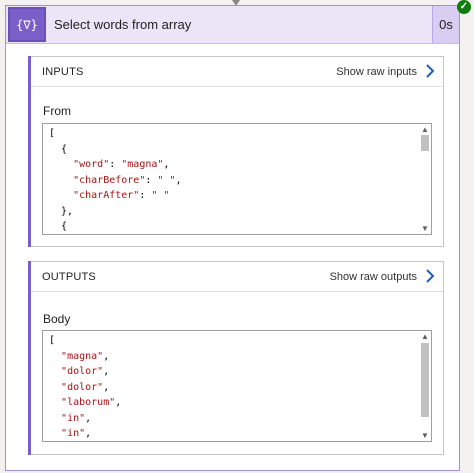 The image size is (474, 473). What do you see at coordinates (373, 277) in the screenshot?
I see `show-raw-outputs-link: Show raw outputs` at bounding box center [373, 277].